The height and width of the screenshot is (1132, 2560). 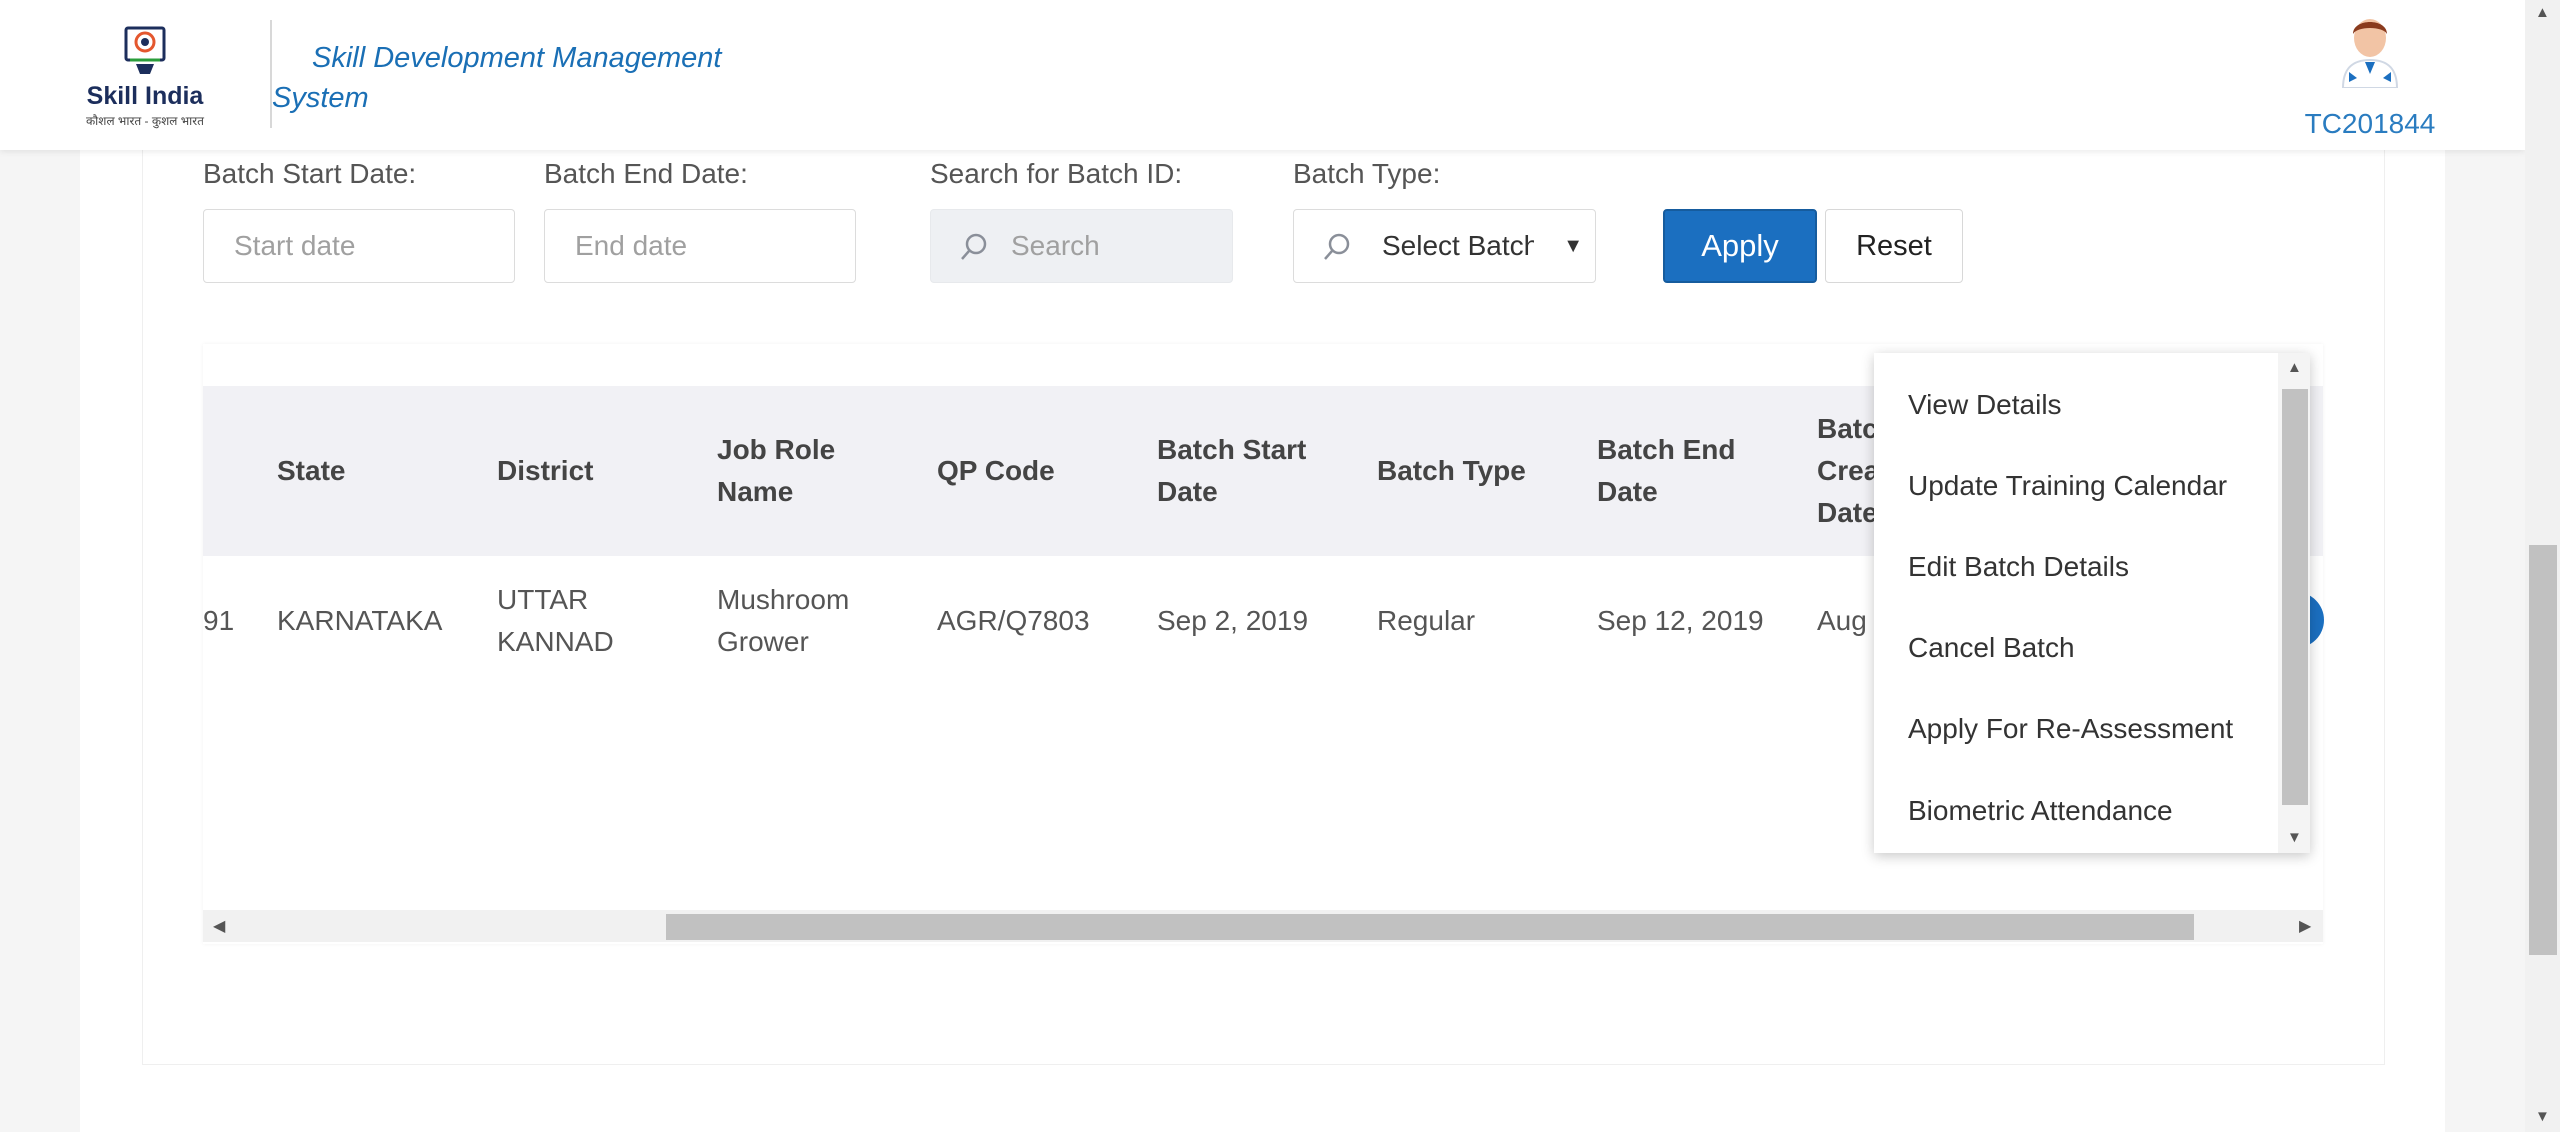 What do you see at coordinates (555, 620) in the screenshot?
I see `cell-district: UTTAR KANNAD` at bounding box center [555, 620].